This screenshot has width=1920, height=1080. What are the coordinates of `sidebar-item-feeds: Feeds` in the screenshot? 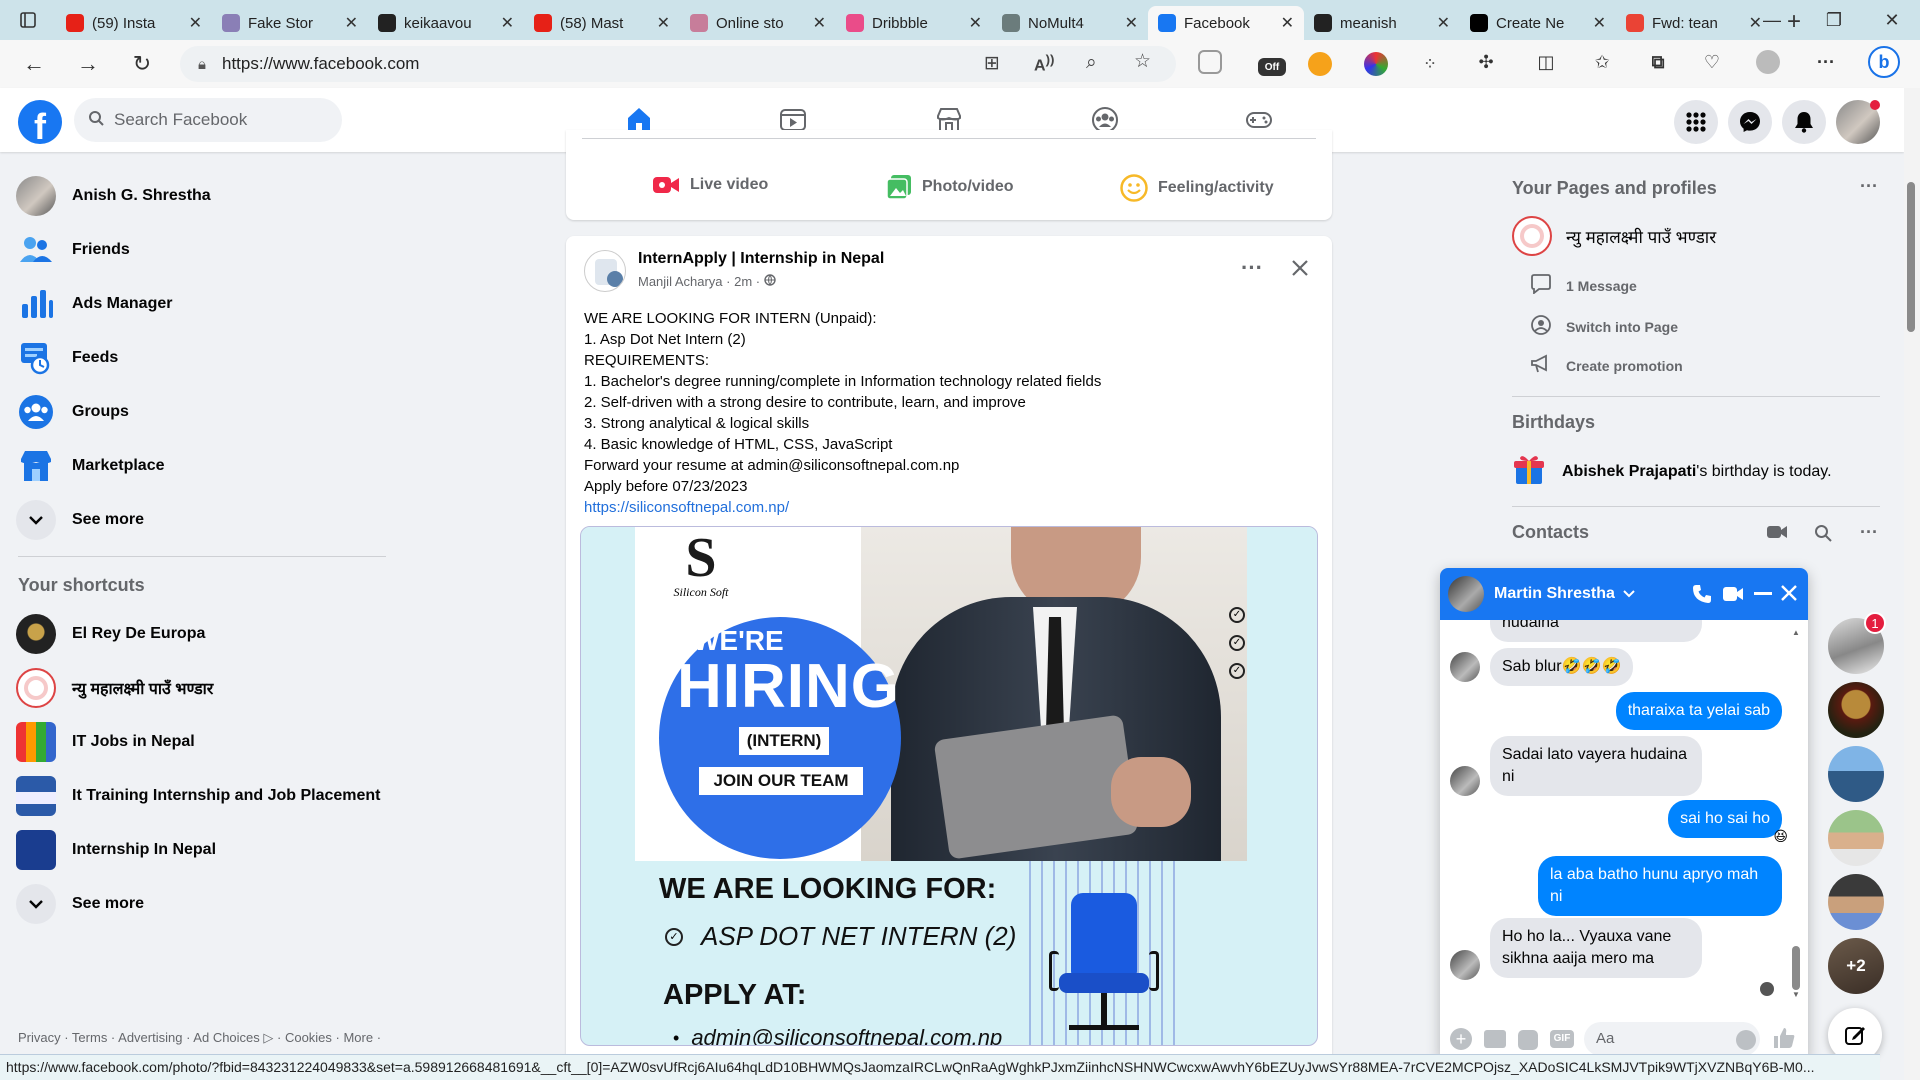 It's located at (201, 358).